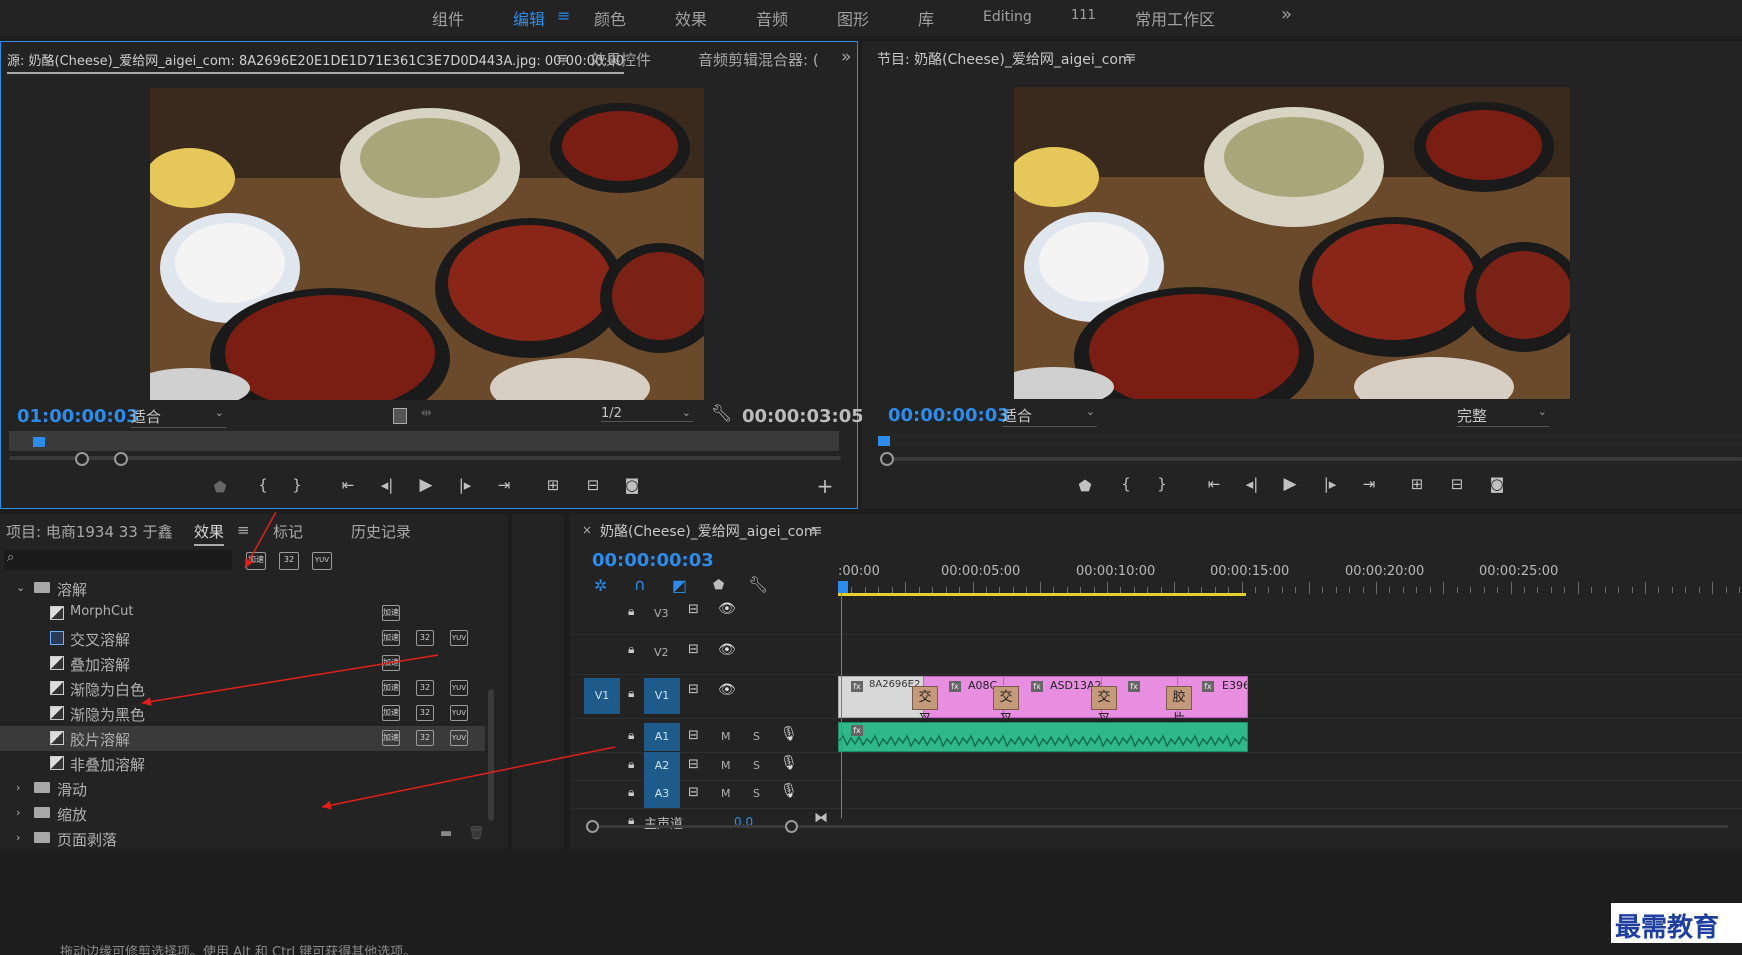 The height and width of the screenshot is (955, 1742). I want to click on effects-folder: › 缩放, so click(242, 813).